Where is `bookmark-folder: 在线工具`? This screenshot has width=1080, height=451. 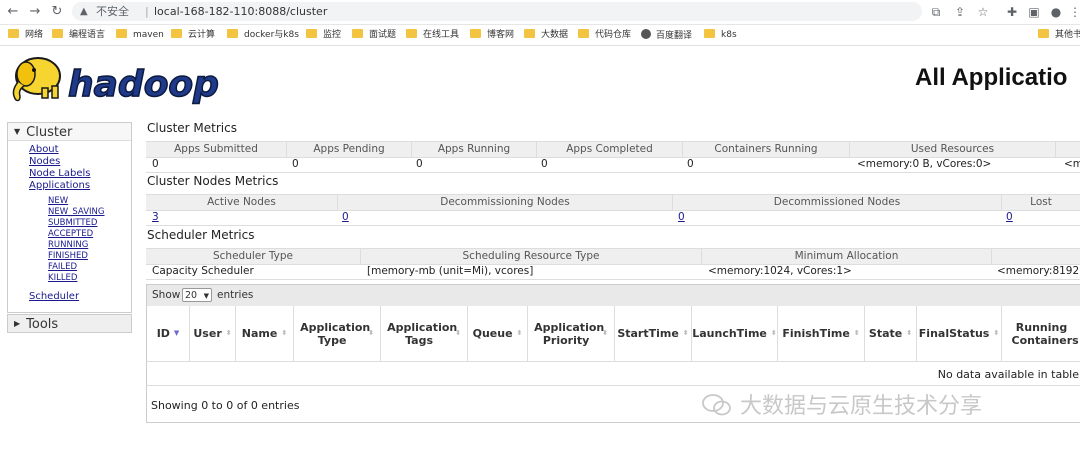 bookmark-folder: 在线工具 is located at coordinates (432, 35).